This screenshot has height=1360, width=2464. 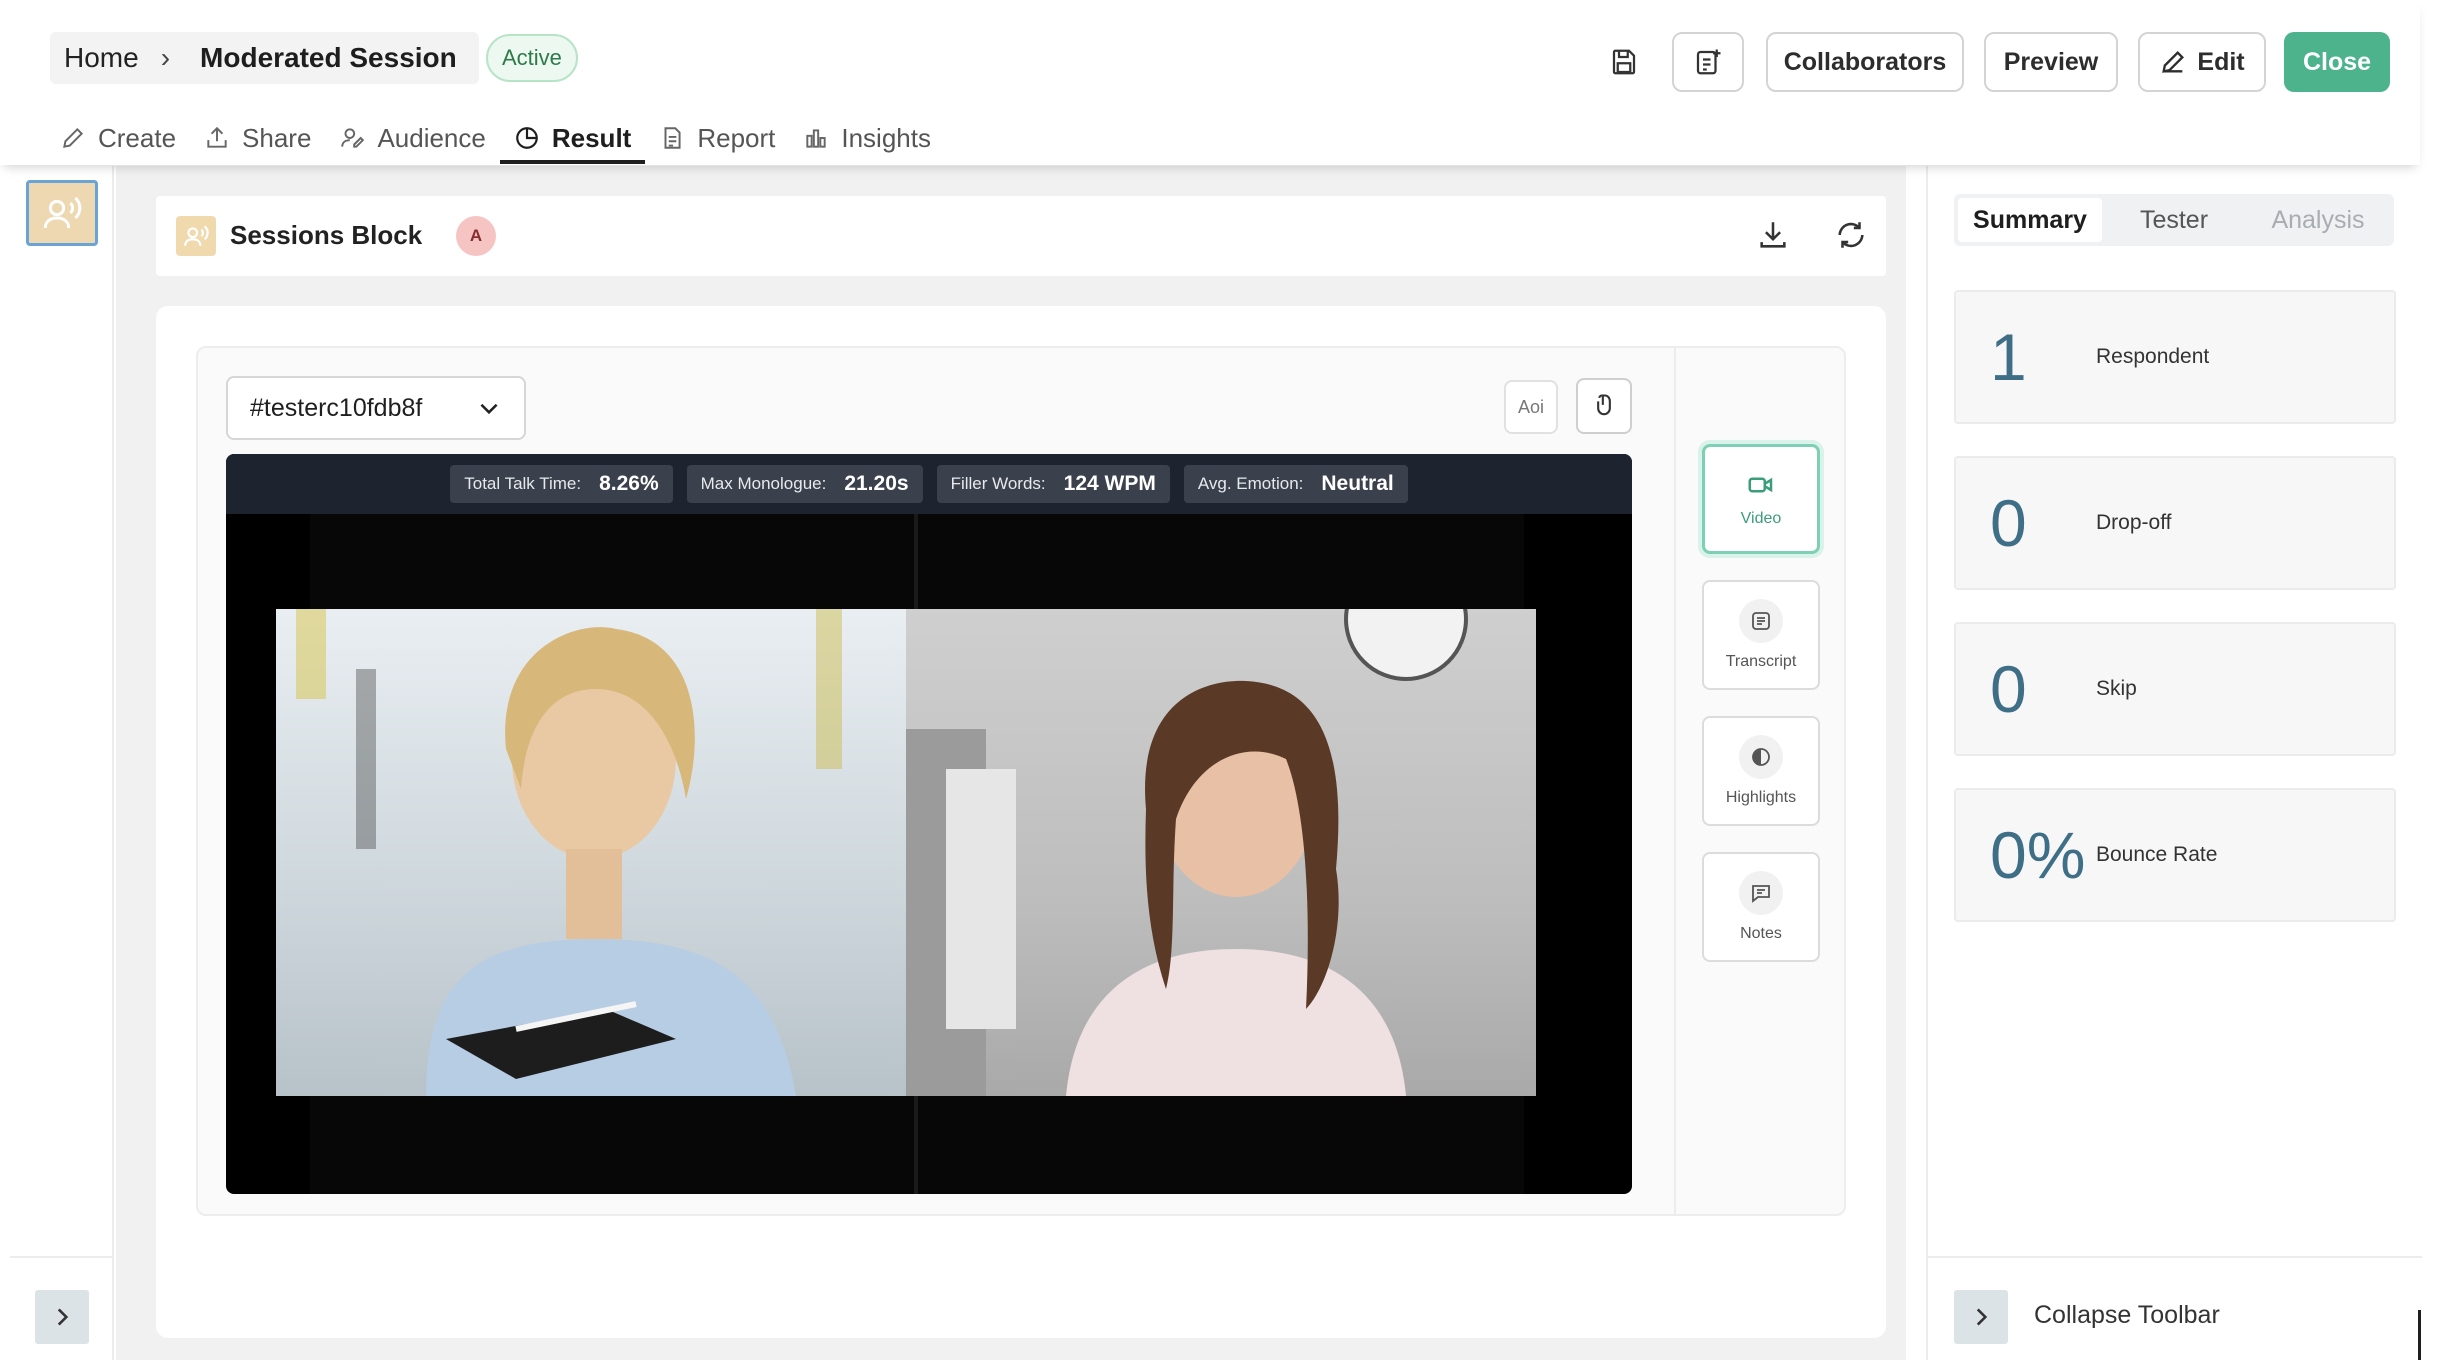 What do you see at coordinates (2153, 356) in the screenshot?
I see `stat-label: Respondent` at bounding box center [2153, 356].